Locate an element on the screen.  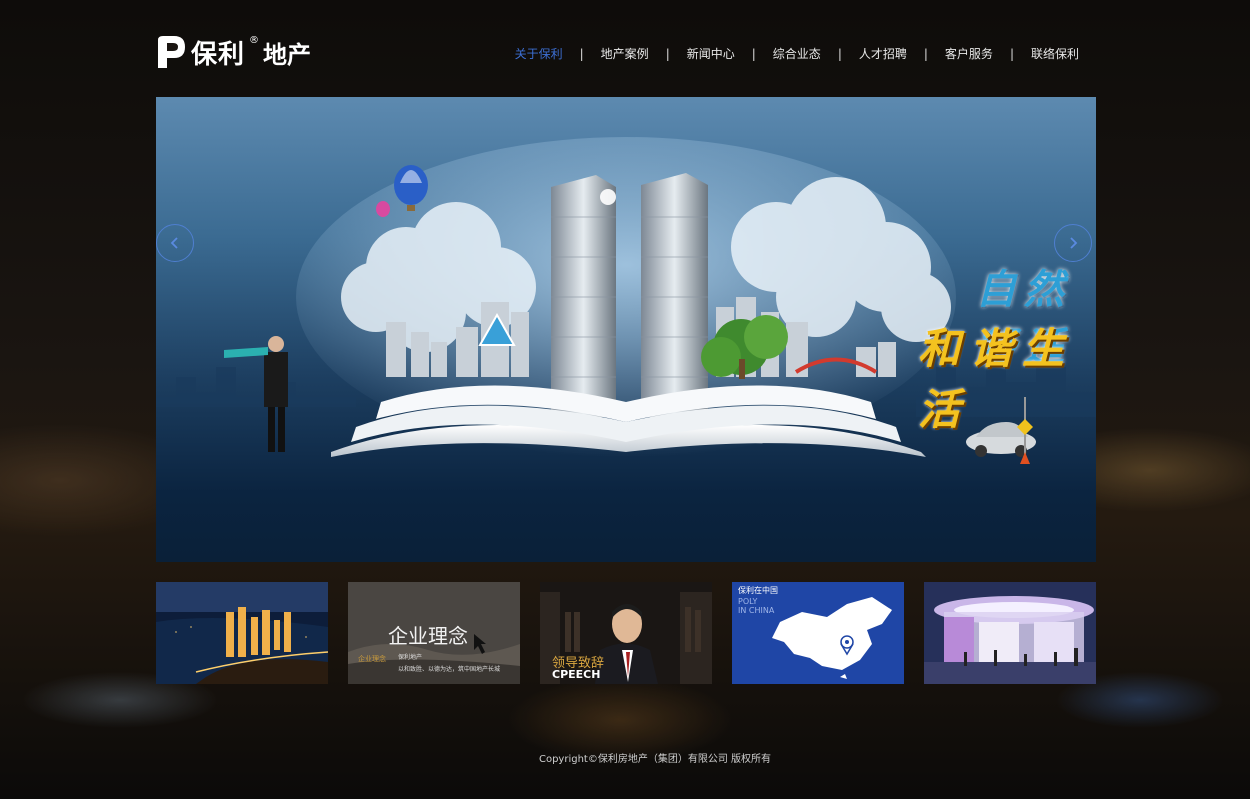
brand-name: 保利 is located at coordinates (218, 54).